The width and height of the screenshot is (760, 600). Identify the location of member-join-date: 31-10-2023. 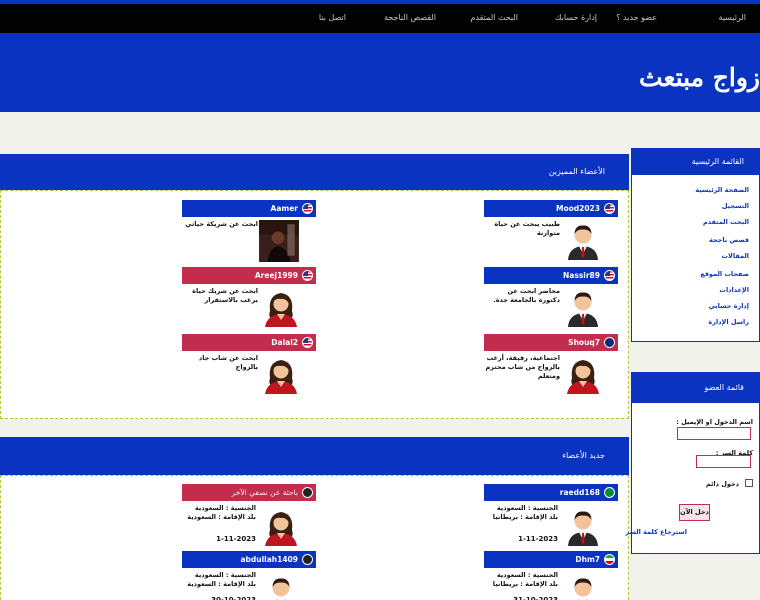
(535, 598).